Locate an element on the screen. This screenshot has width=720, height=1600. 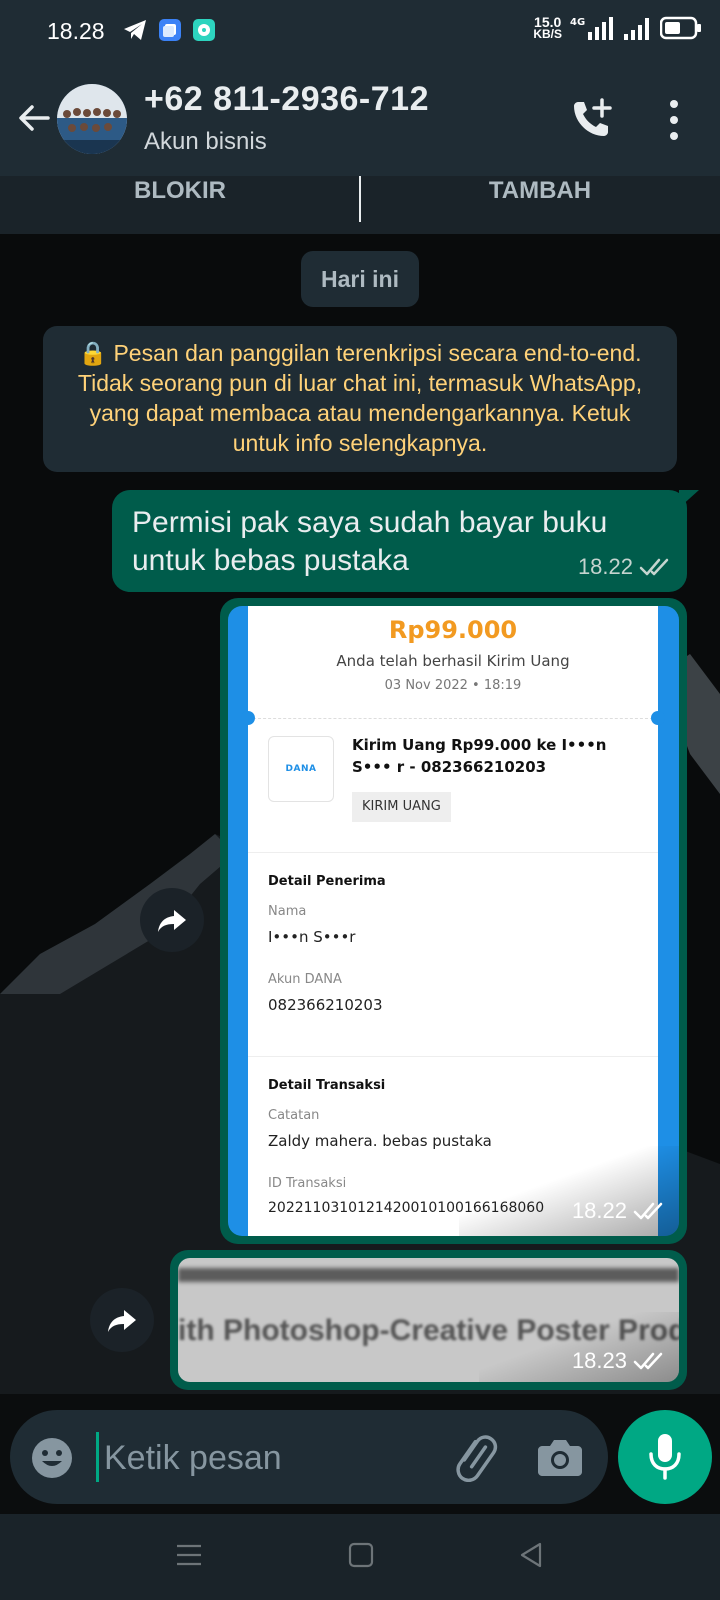
receipt-amount: Rp99.000 is located at coordinates (453, 630).